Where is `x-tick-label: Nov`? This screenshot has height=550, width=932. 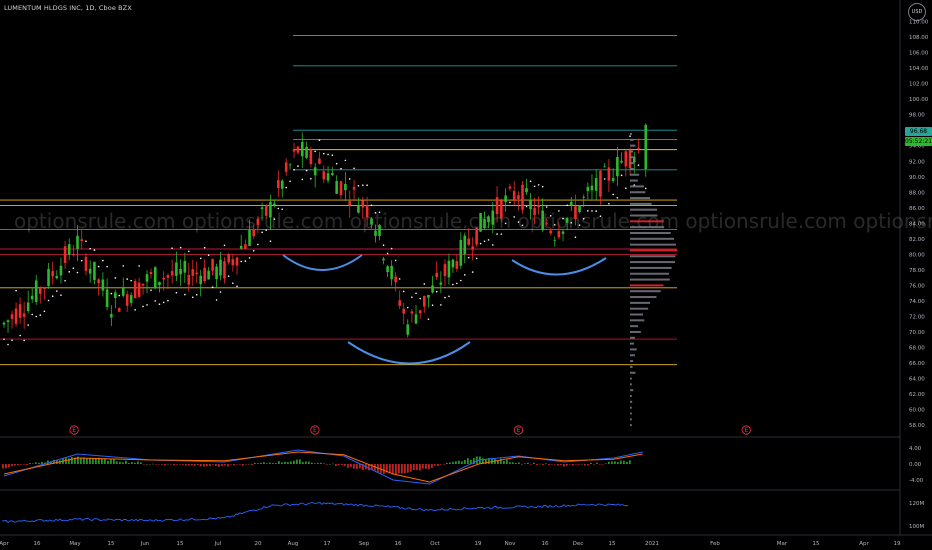 x-tick-label: Nov is located at coordinates (510, 544).